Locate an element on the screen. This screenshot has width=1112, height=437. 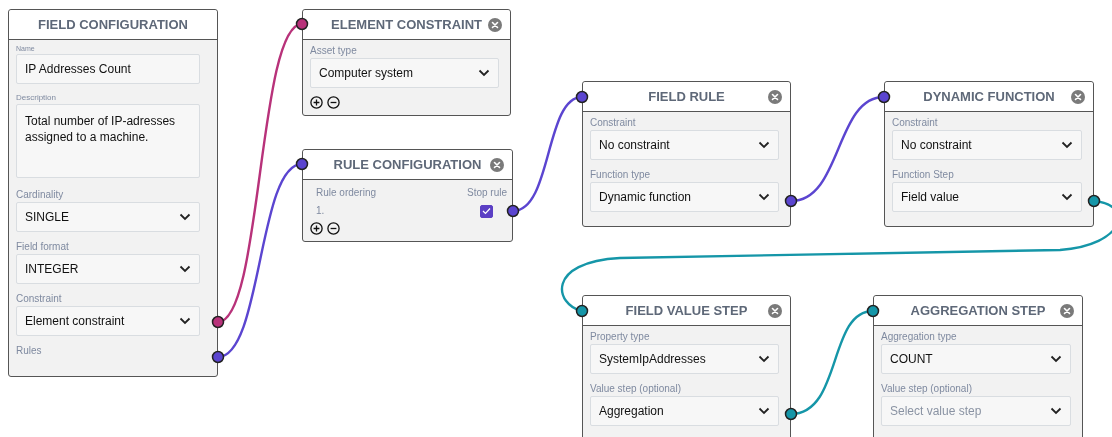
input-field: IP Addresses Count is located at coordinates (108, 69).